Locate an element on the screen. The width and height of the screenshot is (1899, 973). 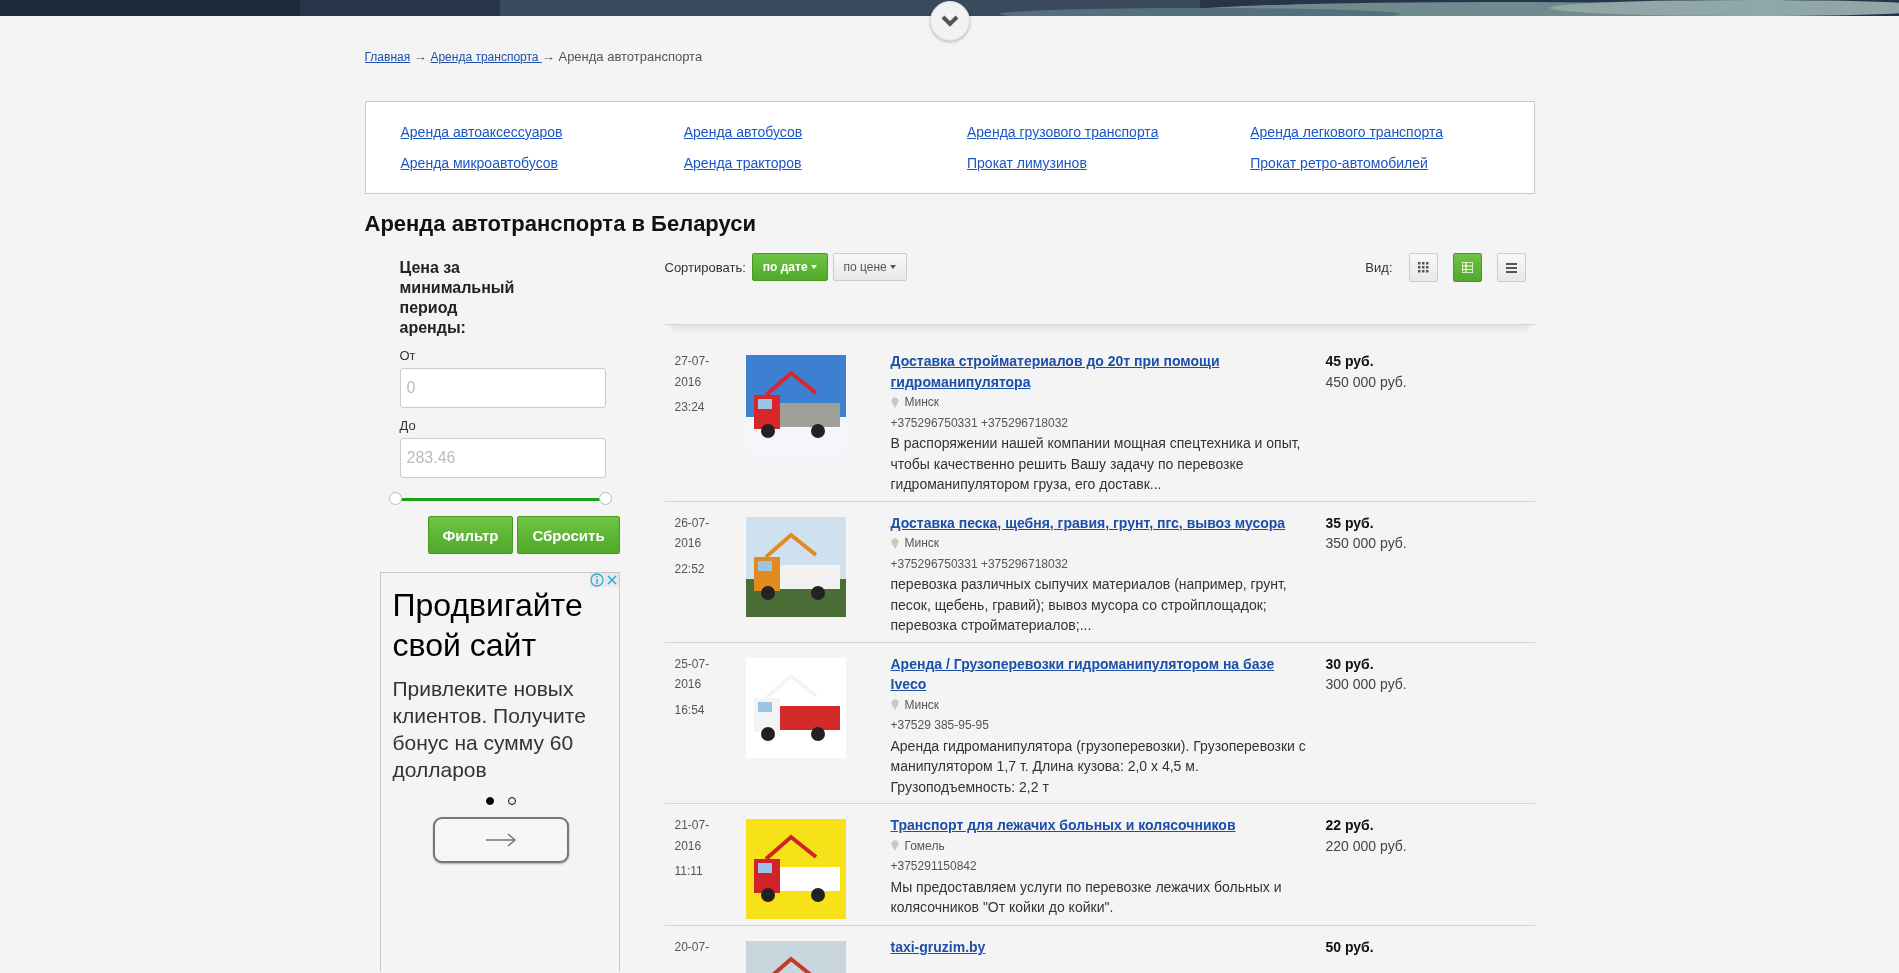
breadcrumb-current: Аренда автотранспорта is located at coordinates (630, 56).